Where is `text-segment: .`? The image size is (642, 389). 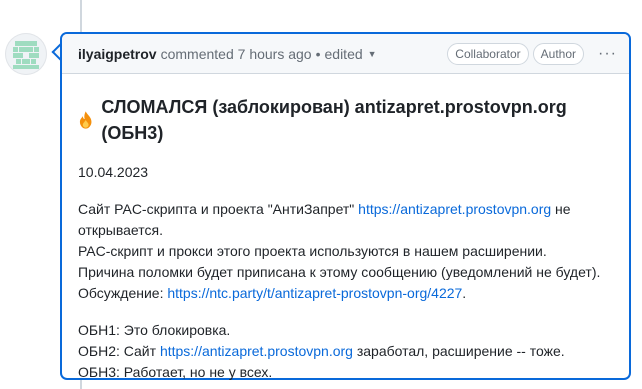 text-segment: . is located at coordinates (464, 293).